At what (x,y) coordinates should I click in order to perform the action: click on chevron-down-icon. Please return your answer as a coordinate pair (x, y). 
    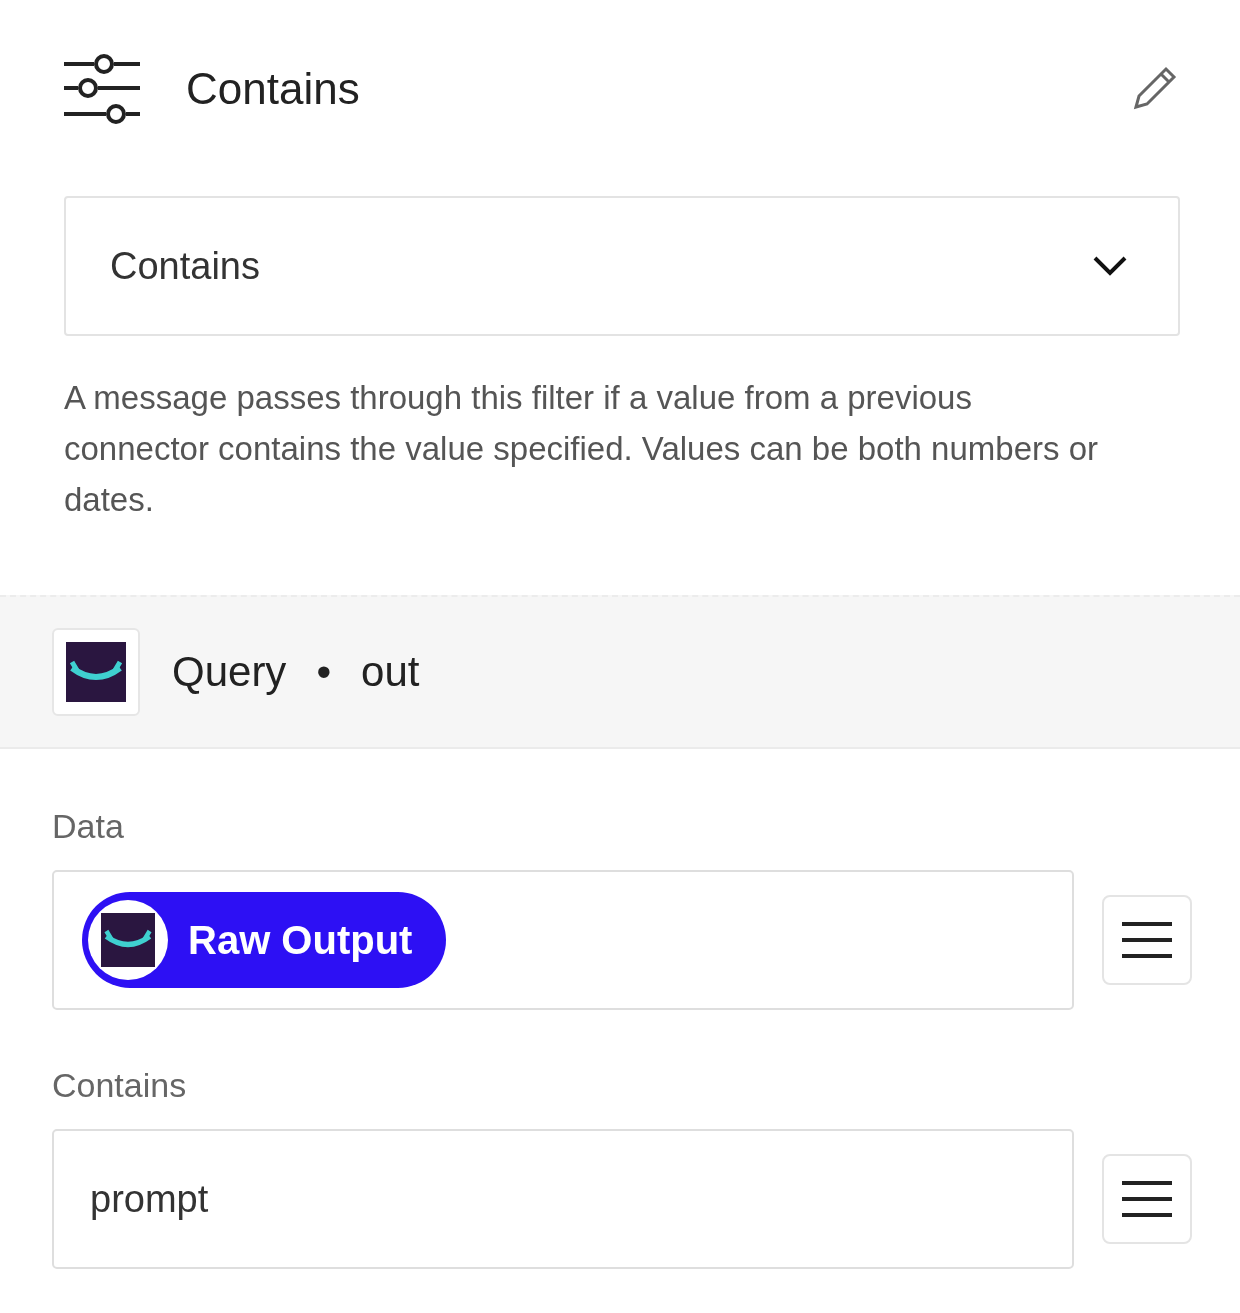
    Looking at the image, I should click on (1110, 266).